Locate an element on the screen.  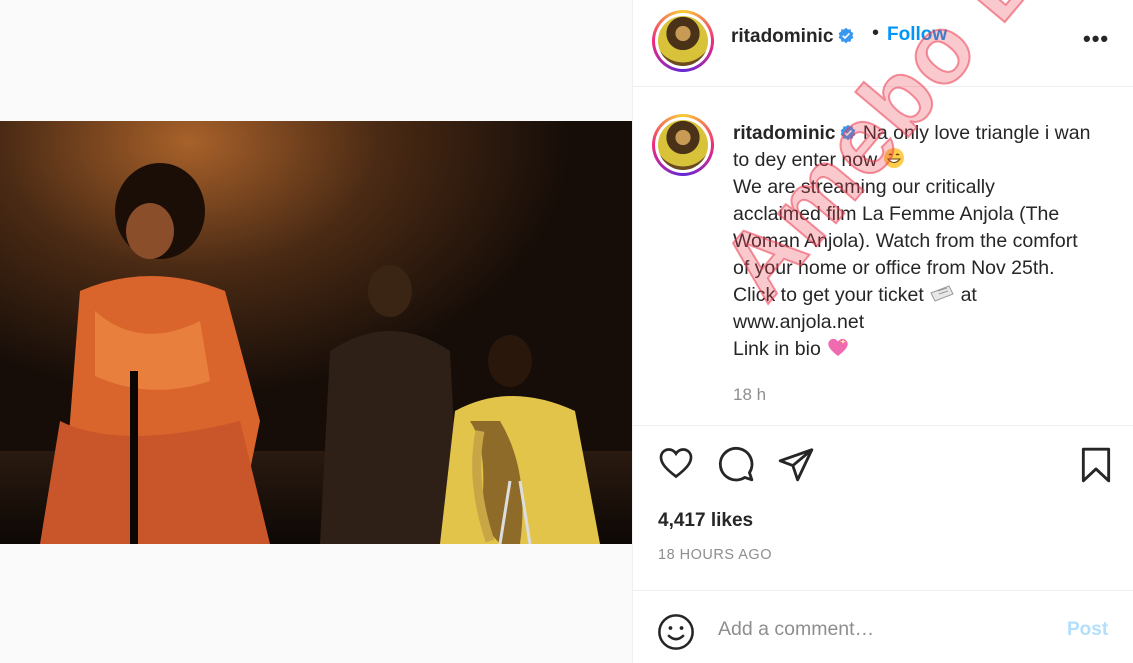
heart-icon is located at coordinates (676, 463).